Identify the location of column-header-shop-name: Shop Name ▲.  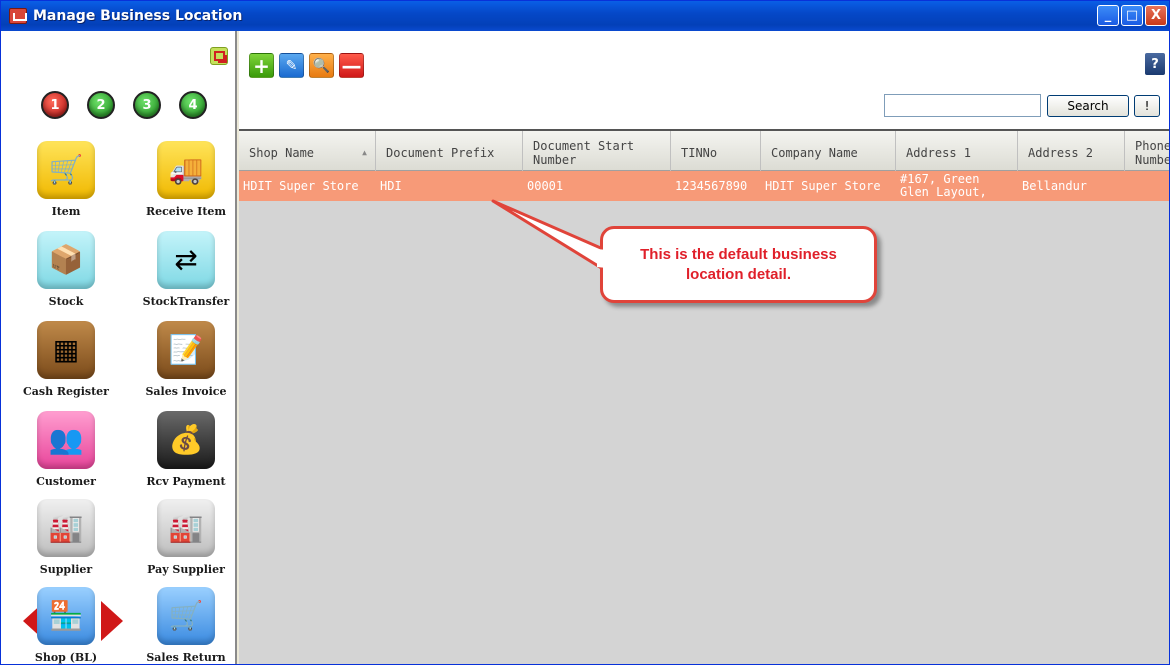
(307, 151).